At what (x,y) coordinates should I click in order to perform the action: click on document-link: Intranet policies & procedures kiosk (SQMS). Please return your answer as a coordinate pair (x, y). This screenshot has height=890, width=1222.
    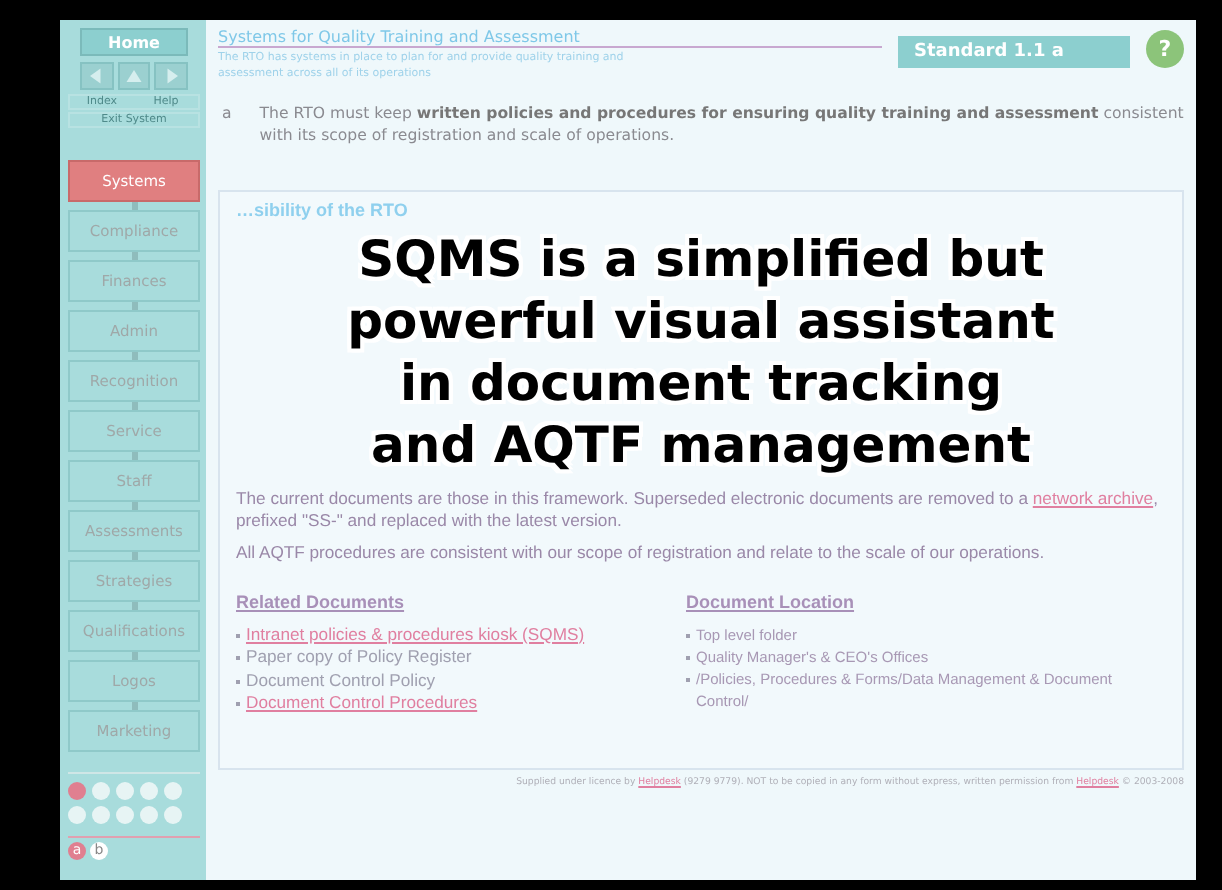
    Looking at the image, I should click on (415, 634).